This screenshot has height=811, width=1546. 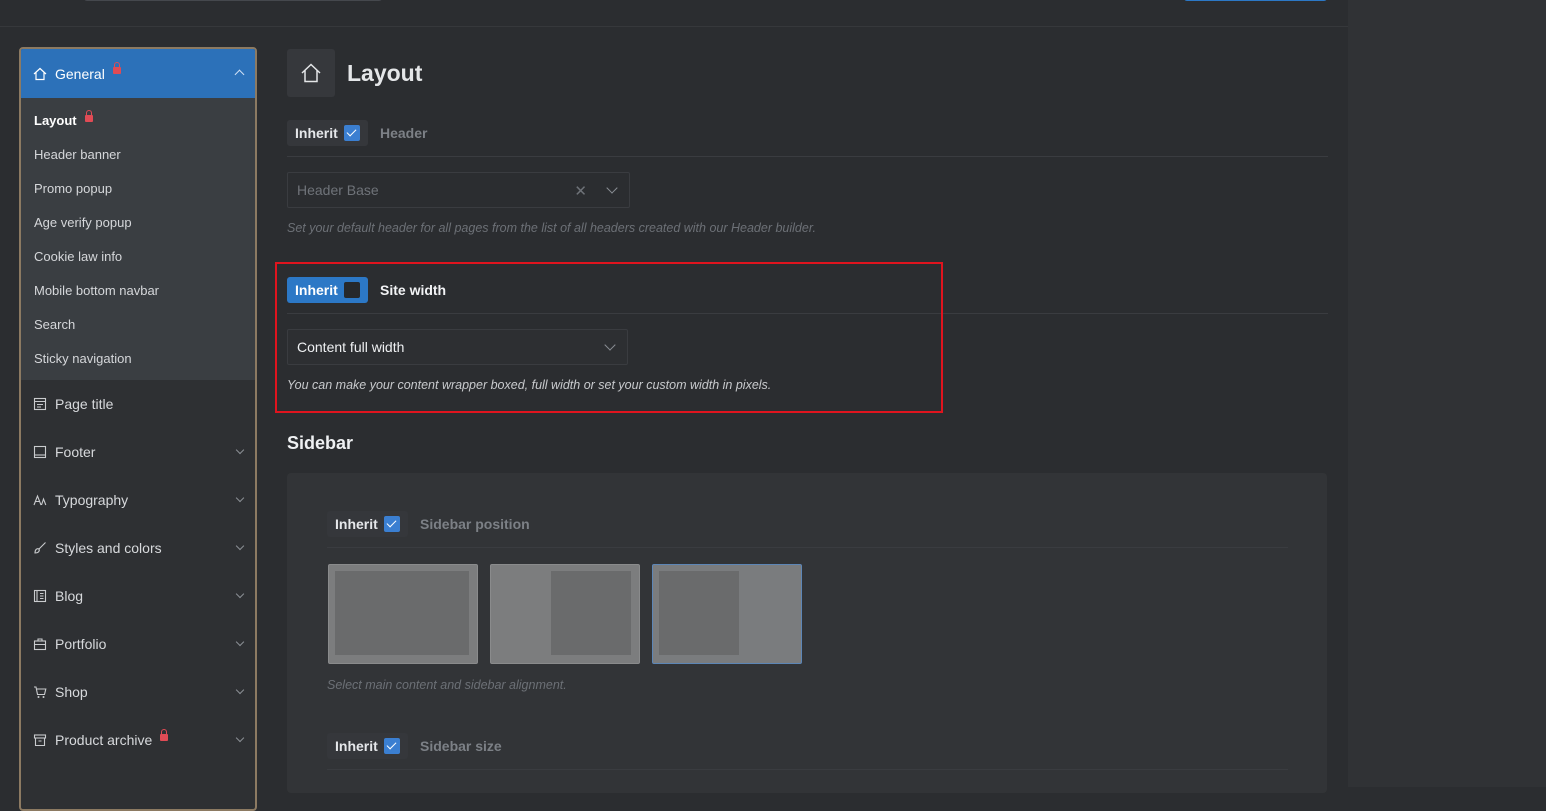 I want to click on sidebar-item-label: Portfolio, so click(x=81, y=644).